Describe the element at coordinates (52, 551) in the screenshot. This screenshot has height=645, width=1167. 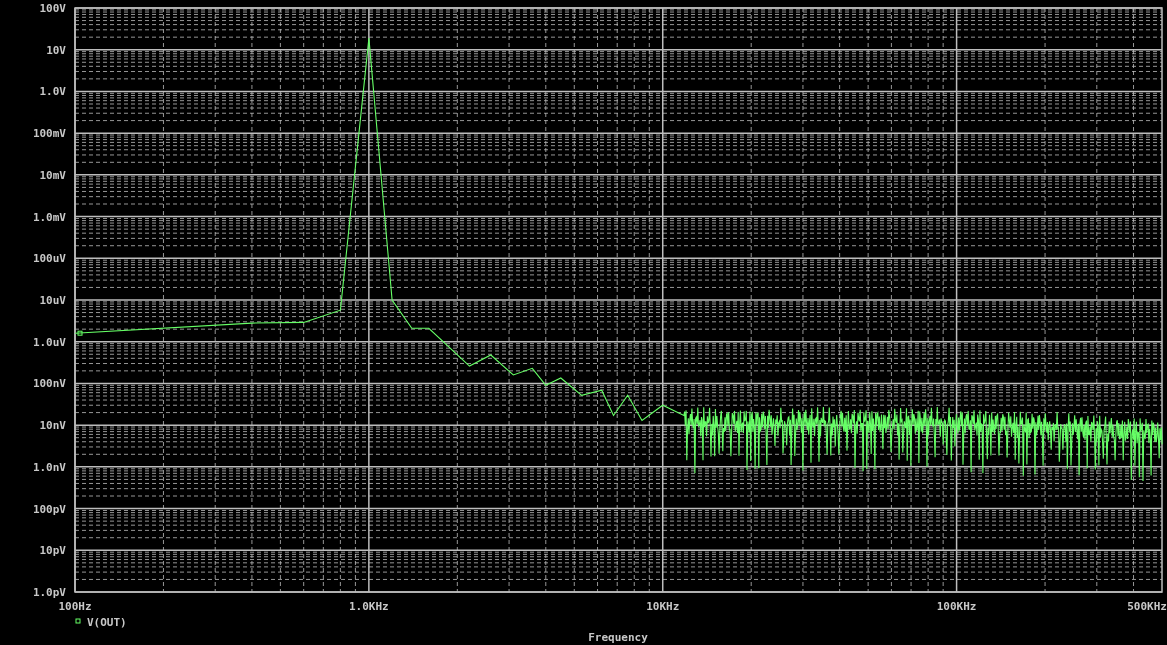
I see `axis-tick-label: 10pV` at that location.